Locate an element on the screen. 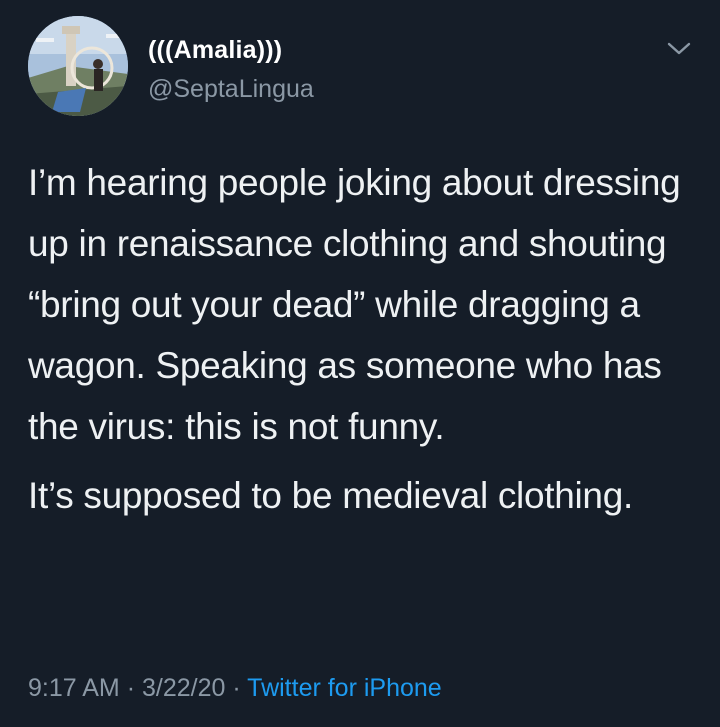 This screenshot has height=727, width=720. tweet-header: (((Amalia))) @SeptaLingua is located at coordinates (360, 66).